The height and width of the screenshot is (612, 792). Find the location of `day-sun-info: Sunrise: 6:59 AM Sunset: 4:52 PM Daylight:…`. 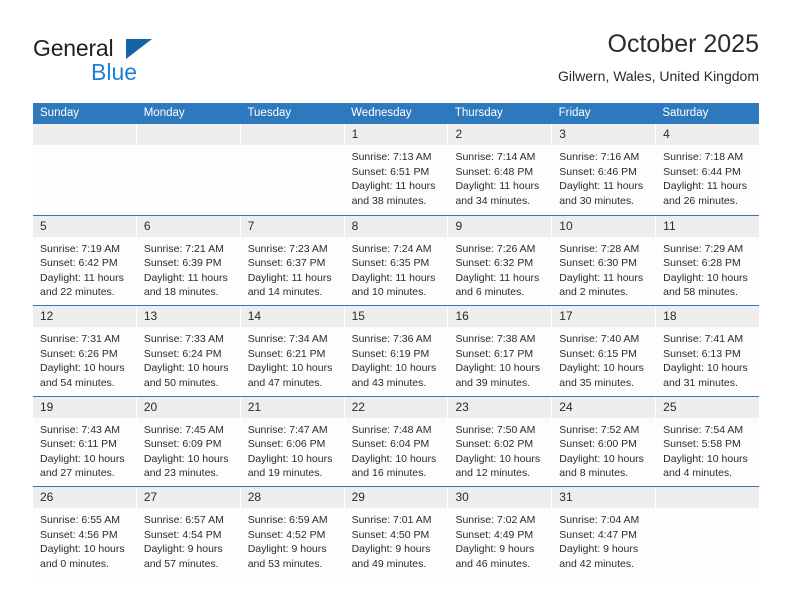

day-sun-info: Sunrise: 6:59 AM Sunset: 4:52 PM Daylight:… is located at coordinates (292, 539).